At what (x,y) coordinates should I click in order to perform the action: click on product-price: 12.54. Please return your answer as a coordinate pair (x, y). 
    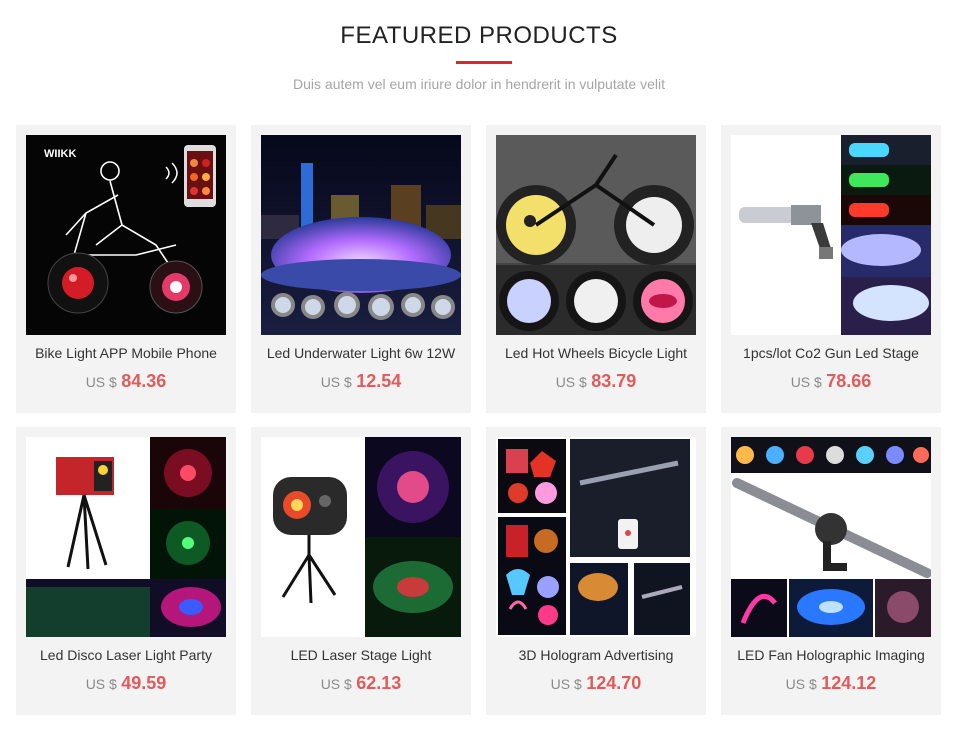
    Looking at the image, I should click on (379, 381).